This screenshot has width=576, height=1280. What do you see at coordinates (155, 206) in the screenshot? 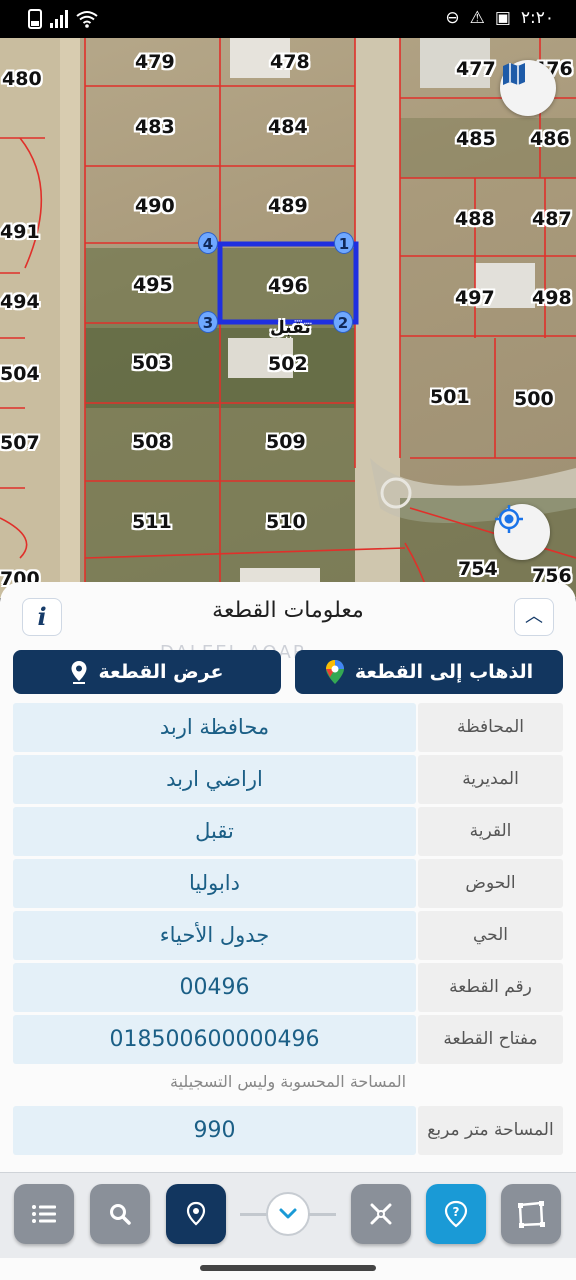
I see `parcel-label: 490` at bounding box center [155, 206].